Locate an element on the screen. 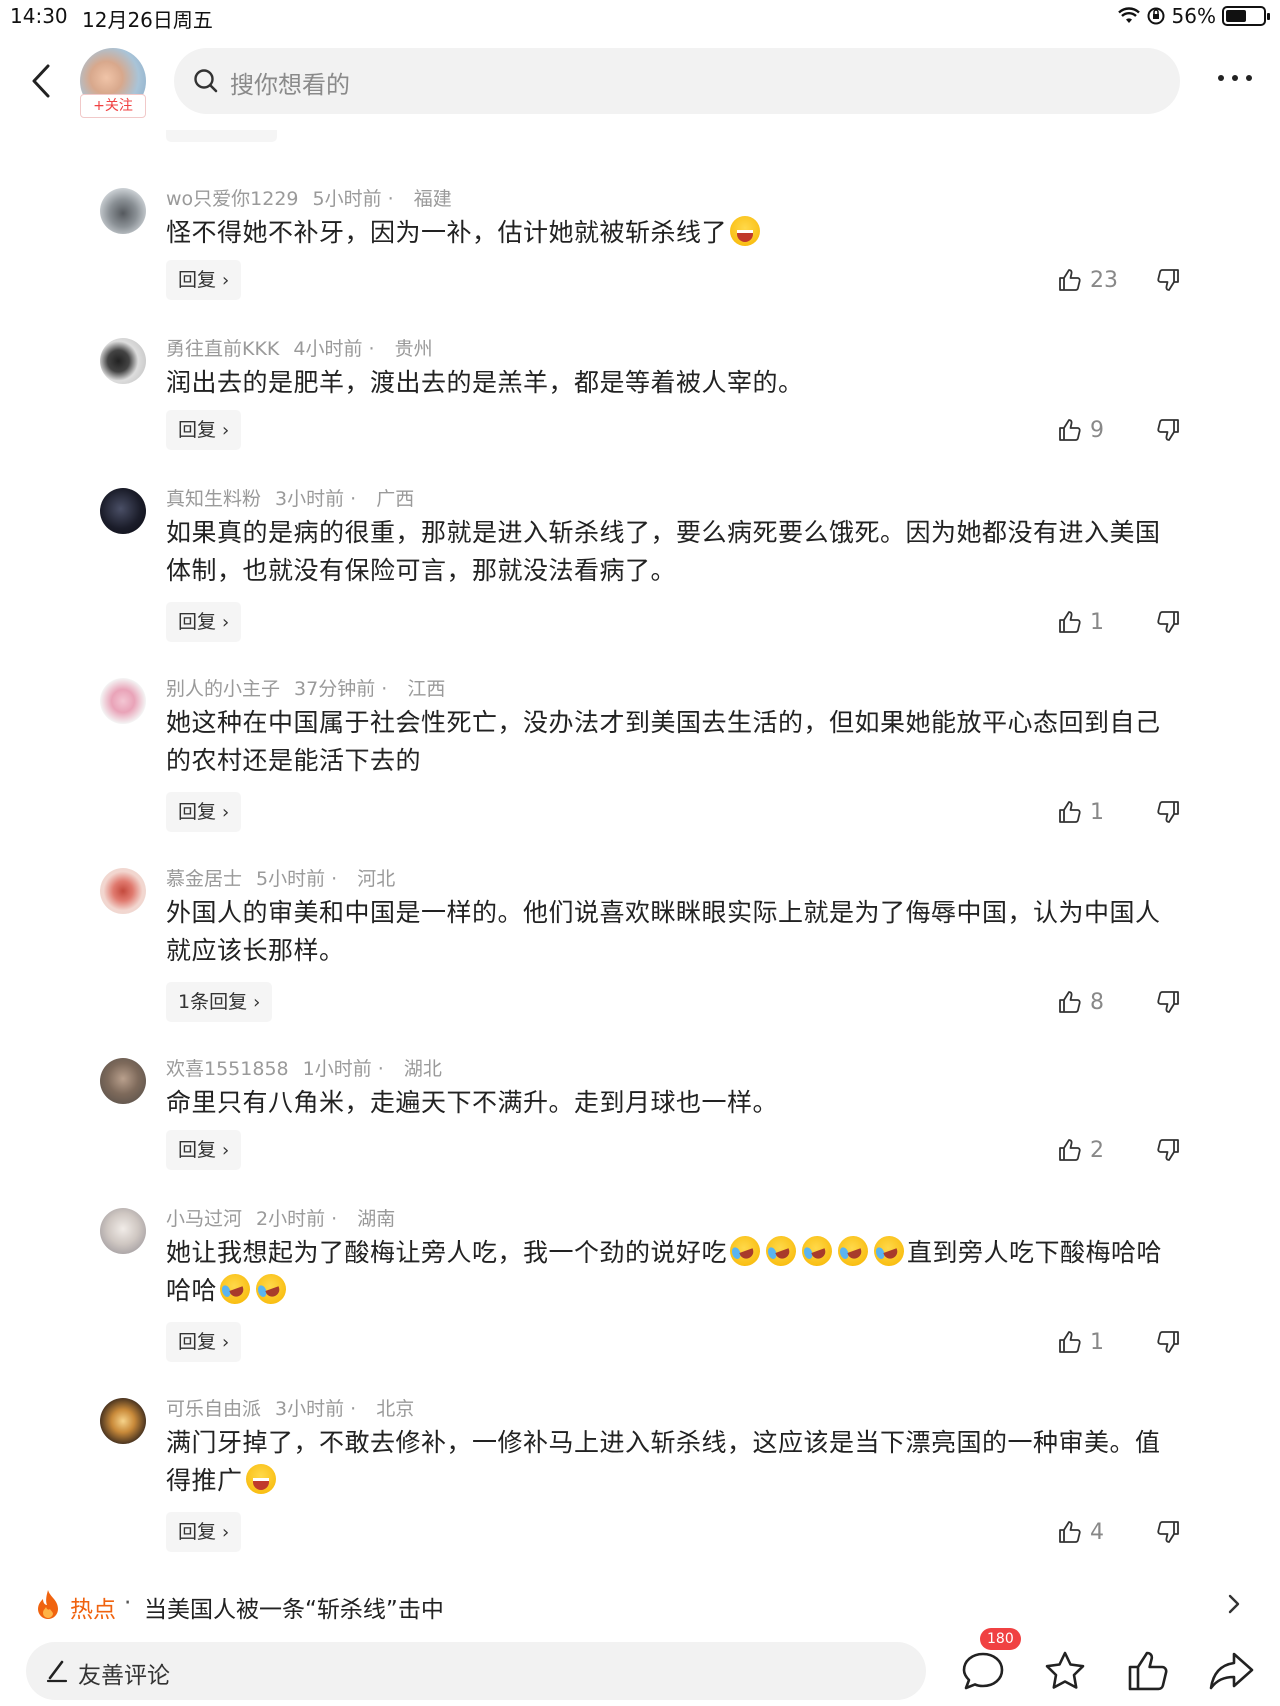 This screenshot has width=1280, height=1706. comment-time: 1小时前 · 湖北 is located at coordinates (372, 1069).